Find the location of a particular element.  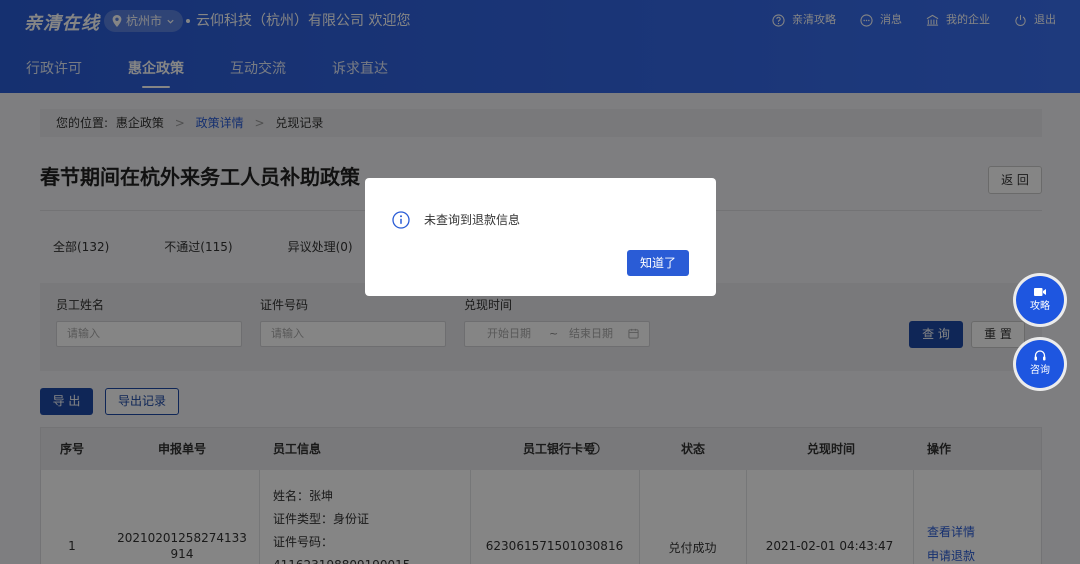

dialog-message: 未查询到退款信息 is located at coordinates (472, 220).